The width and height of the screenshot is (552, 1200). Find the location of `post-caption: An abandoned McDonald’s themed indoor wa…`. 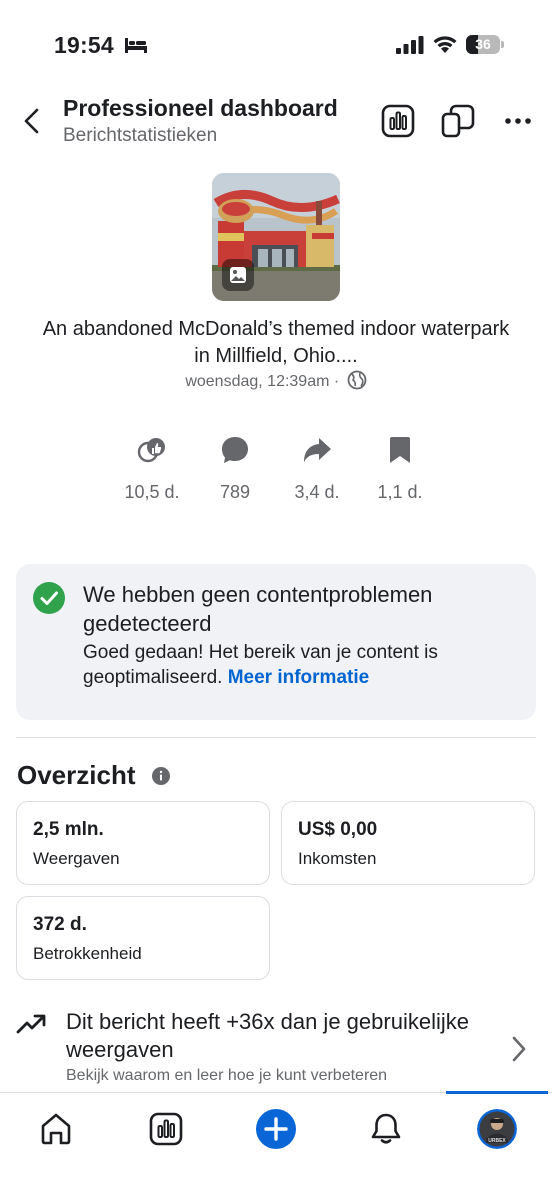

post-caption: An abandoned McDonald’s themed indoor wa… is located at coordinates (276, 342).